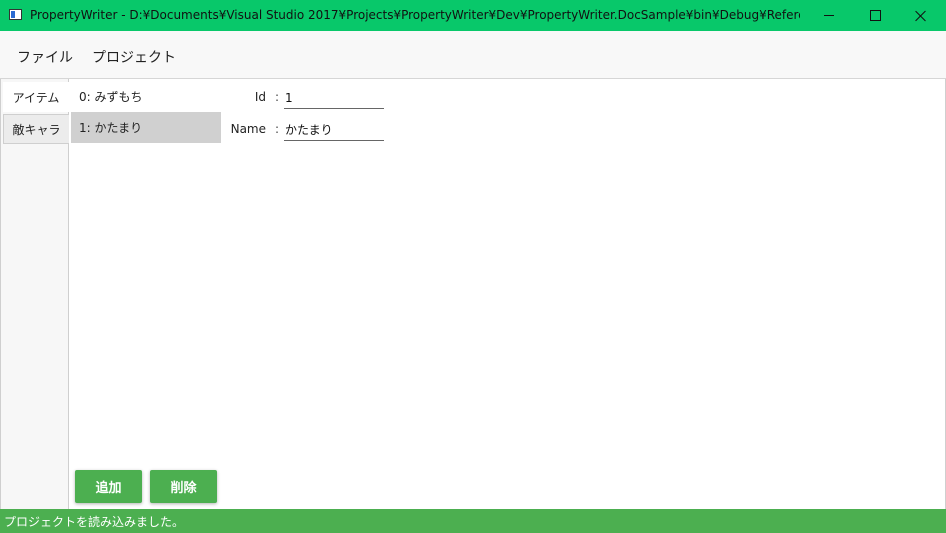 The width and height of the screenshot is (946, 533). I want to click on close-icon, so click(921, 16).